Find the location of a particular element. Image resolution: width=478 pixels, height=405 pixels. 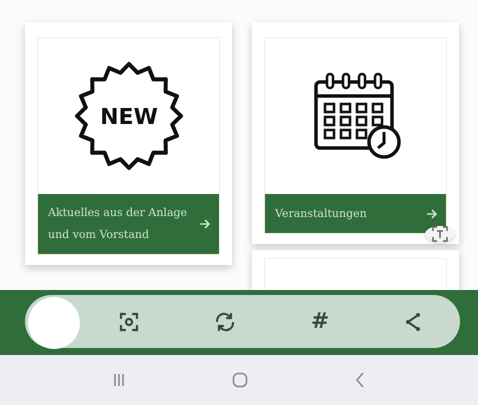

recents-icon is located at coordinates (119, 380).